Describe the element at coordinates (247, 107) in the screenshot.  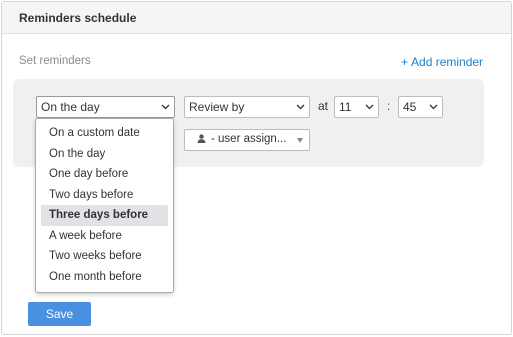
I see `reminder-action-select: Review by` at that location.